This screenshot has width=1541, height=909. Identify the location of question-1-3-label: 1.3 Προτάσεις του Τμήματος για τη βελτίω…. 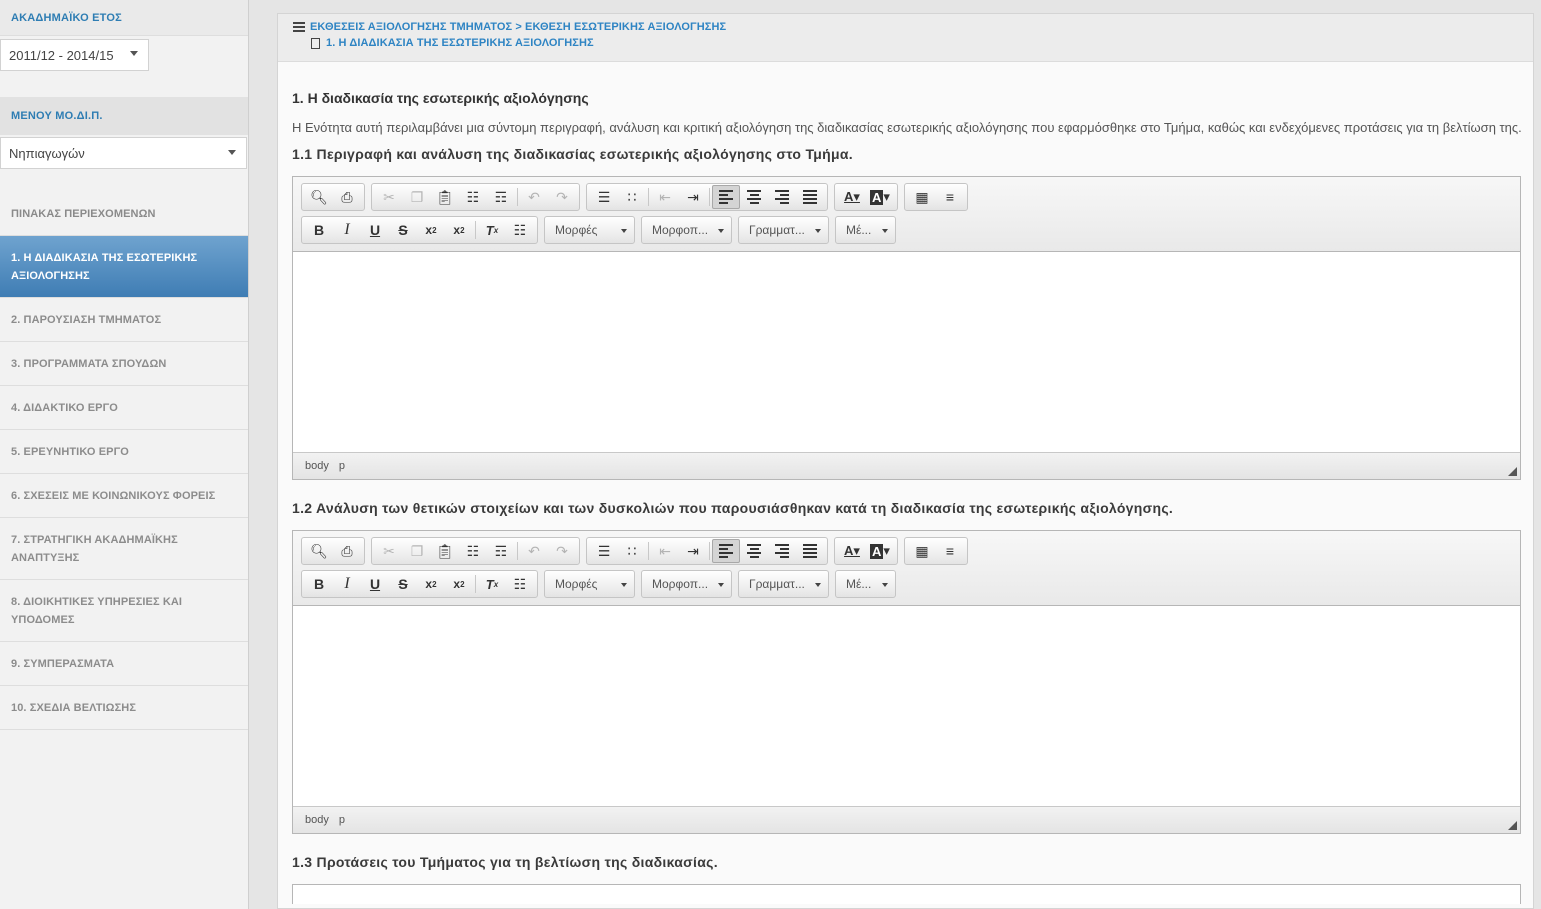
(505, 862).